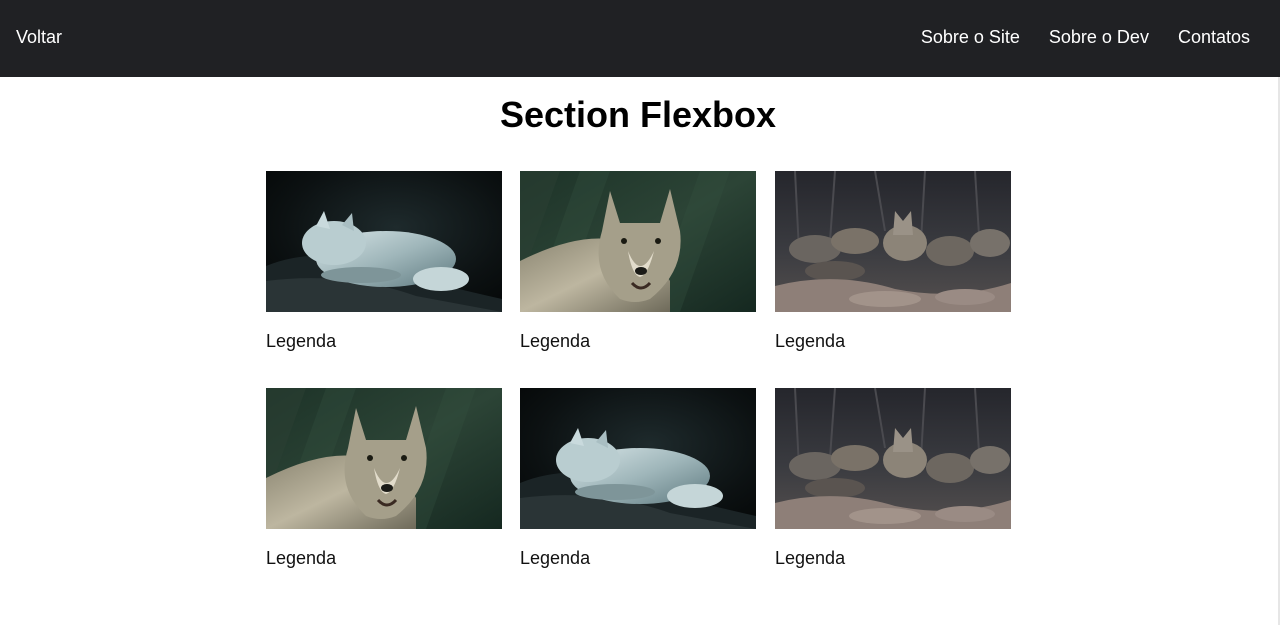 Image resolution: width=1280 pixels, height=625 pixels. What do you see at coordinates (1099, 37) in the screenshot?
I see `nav-link-about-dev: Sobre o Dev` at bounding box center [1099, 37].